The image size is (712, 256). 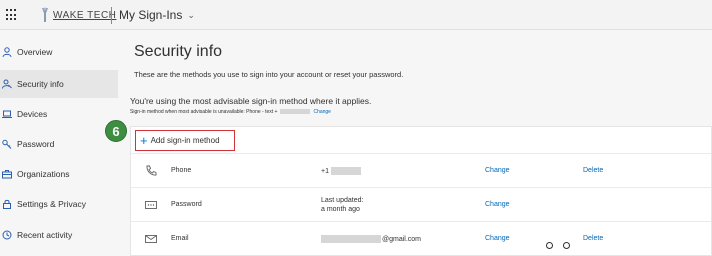 I want to click on key-icon, so click(x=7, y=144).